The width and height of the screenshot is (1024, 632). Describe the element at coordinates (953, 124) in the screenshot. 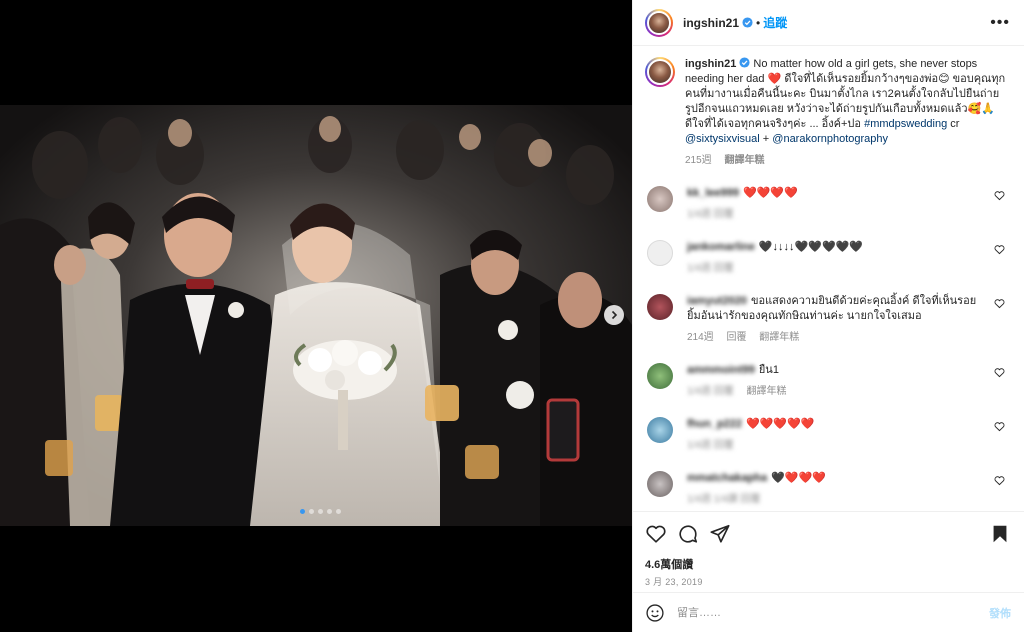

I see `caption-part: cr` at that location.